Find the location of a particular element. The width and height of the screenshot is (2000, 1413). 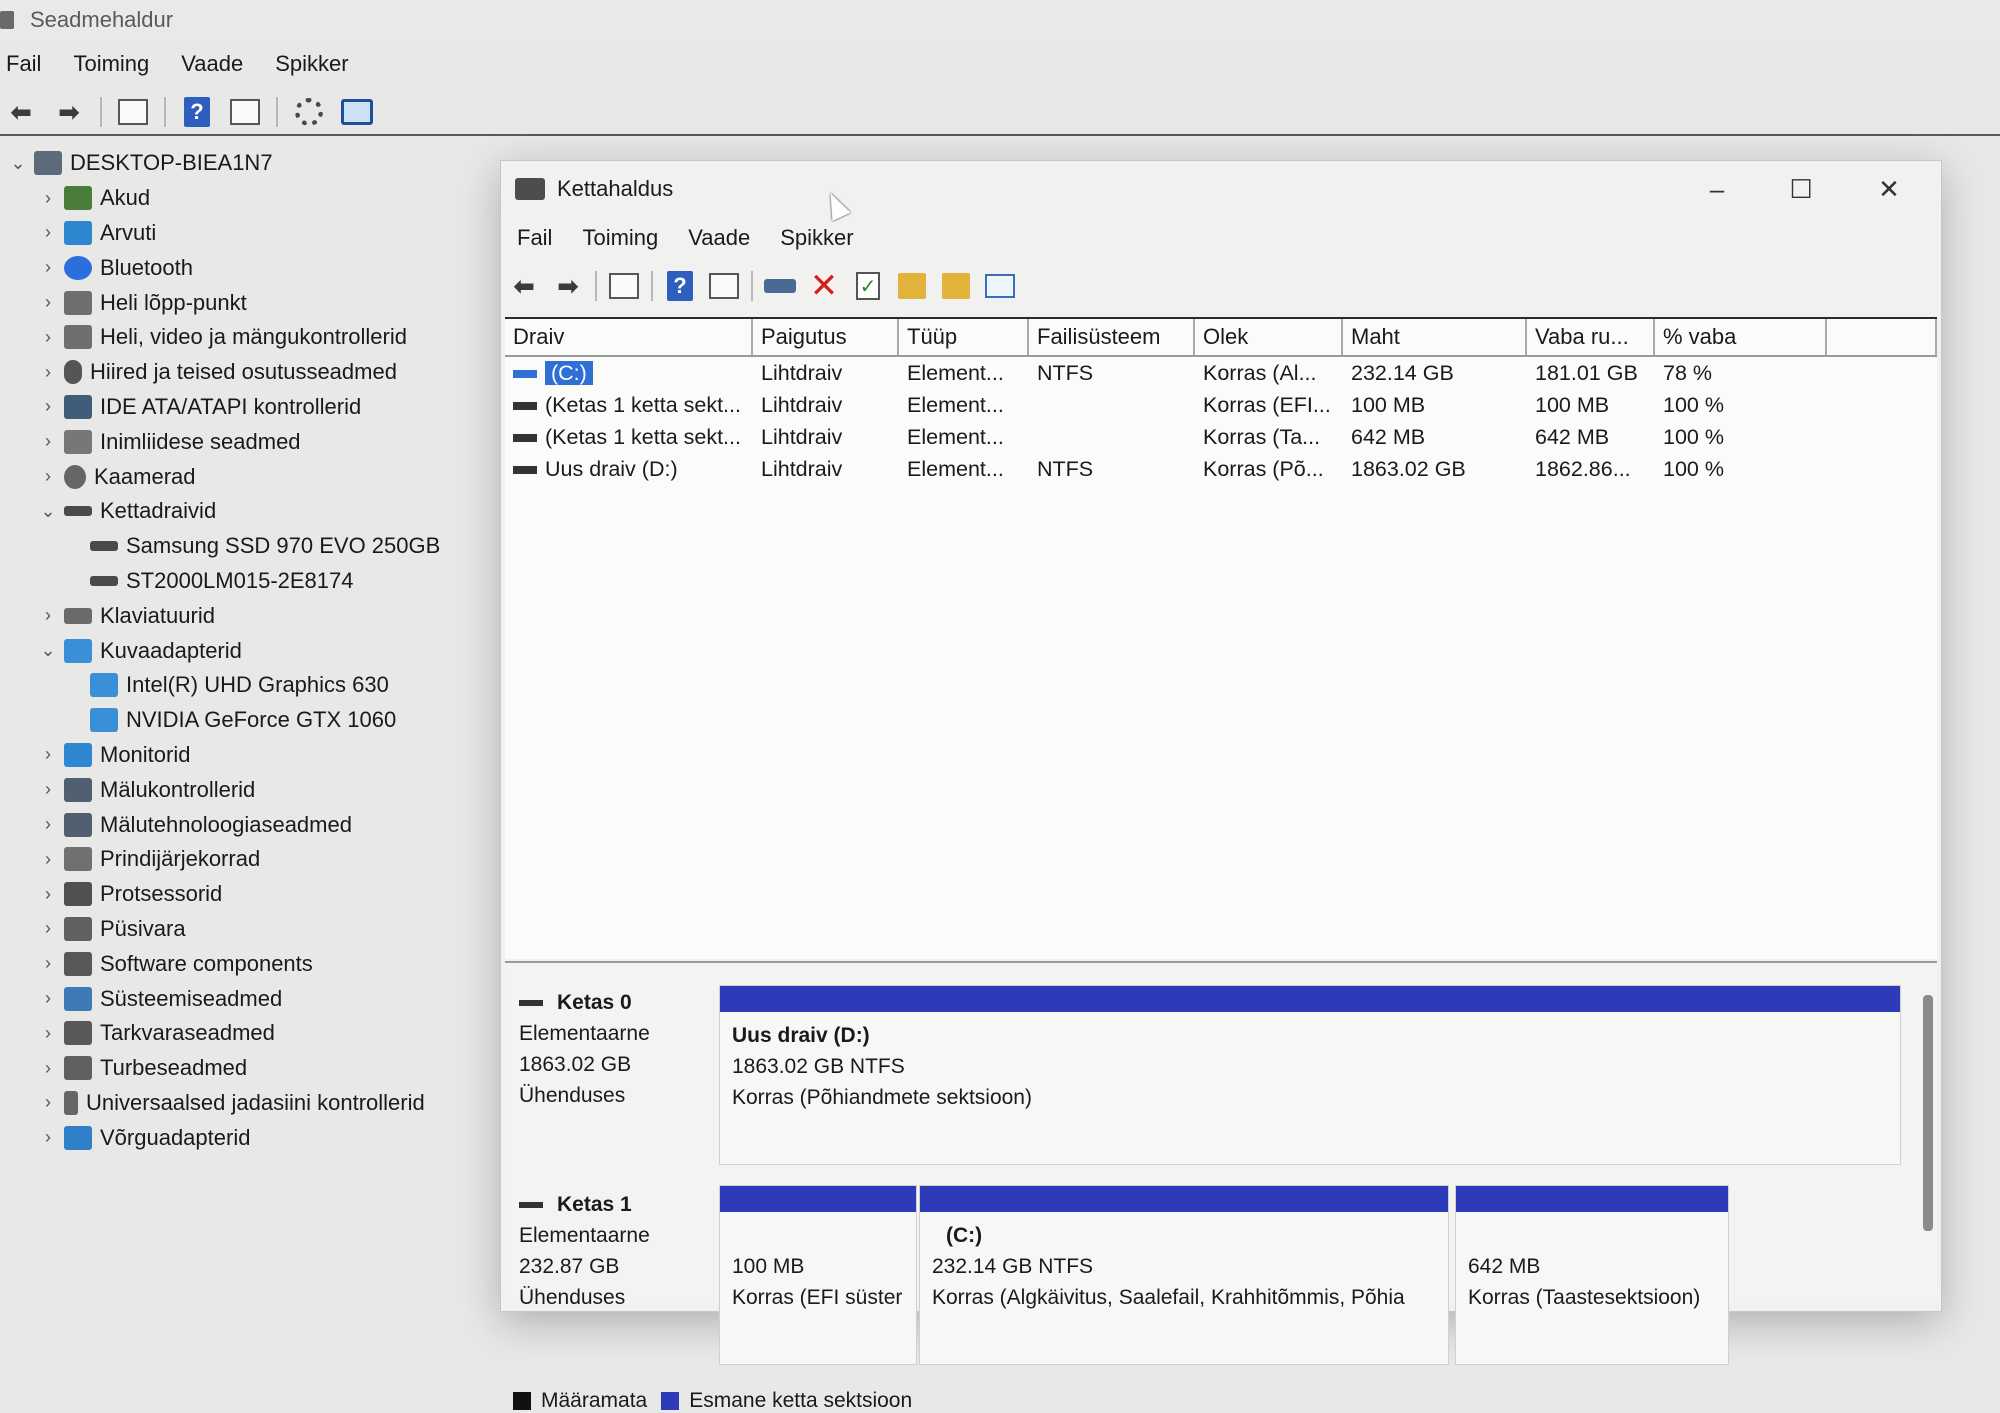

tree-item-monitorid: › Monitorid is located at coordinates (245, 755).